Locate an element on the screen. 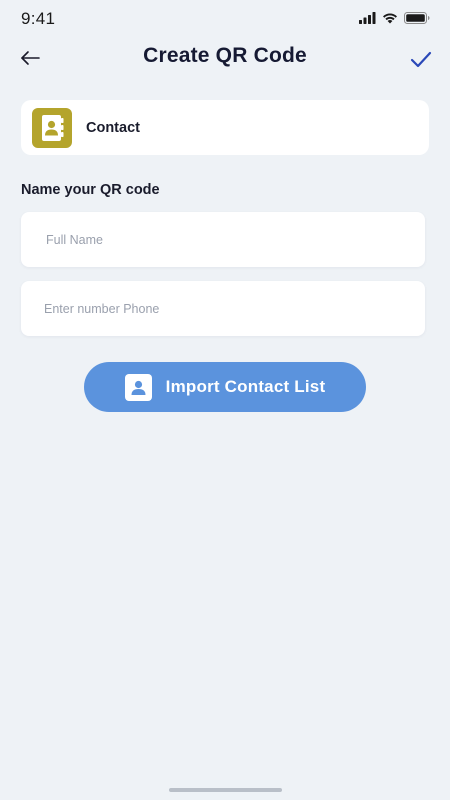 The width and height of the screenshot is (450, 800). page-title: Create QR Code is located at coordinates (225, 55).